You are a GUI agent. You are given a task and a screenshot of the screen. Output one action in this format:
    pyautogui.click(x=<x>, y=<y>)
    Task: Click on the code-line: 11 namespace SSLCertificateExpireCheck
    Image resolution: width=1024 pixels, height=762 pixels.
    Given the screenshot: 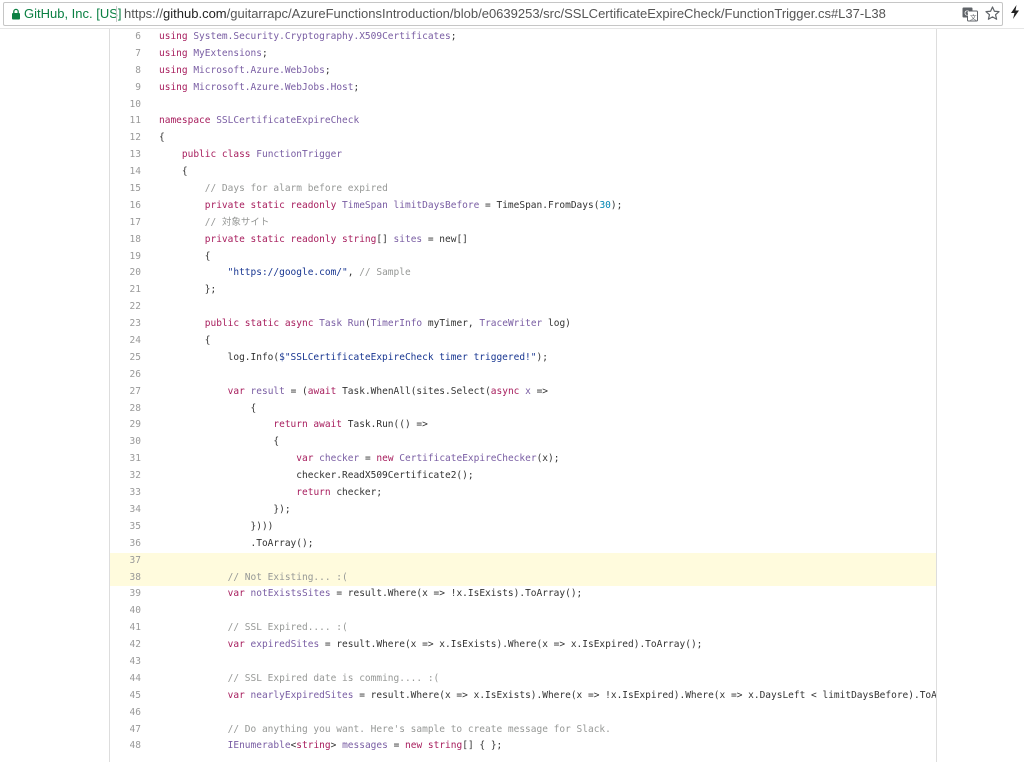 What is the action you would take?
    pyautogui.click(x=523, y=121)
    